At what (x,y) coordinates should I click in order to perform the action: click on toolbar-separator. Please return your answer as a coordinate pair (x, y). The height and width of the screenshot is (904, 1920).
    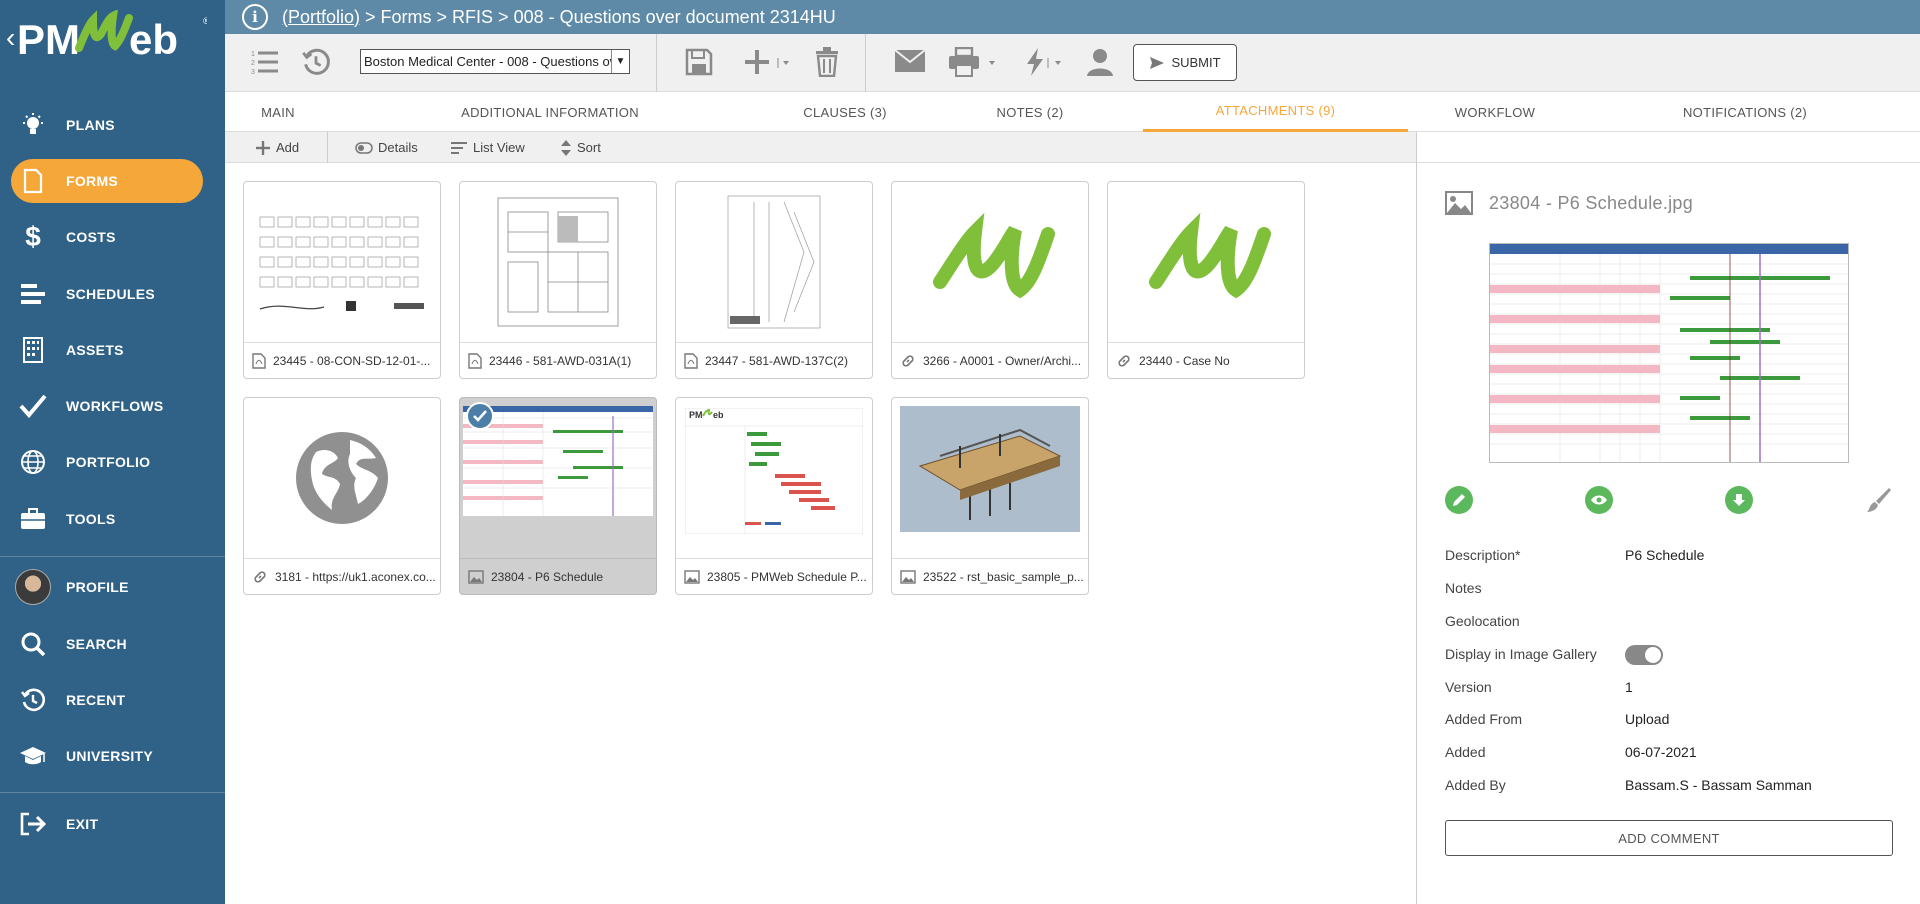
    Looking at the image, I should click on (656, 63).